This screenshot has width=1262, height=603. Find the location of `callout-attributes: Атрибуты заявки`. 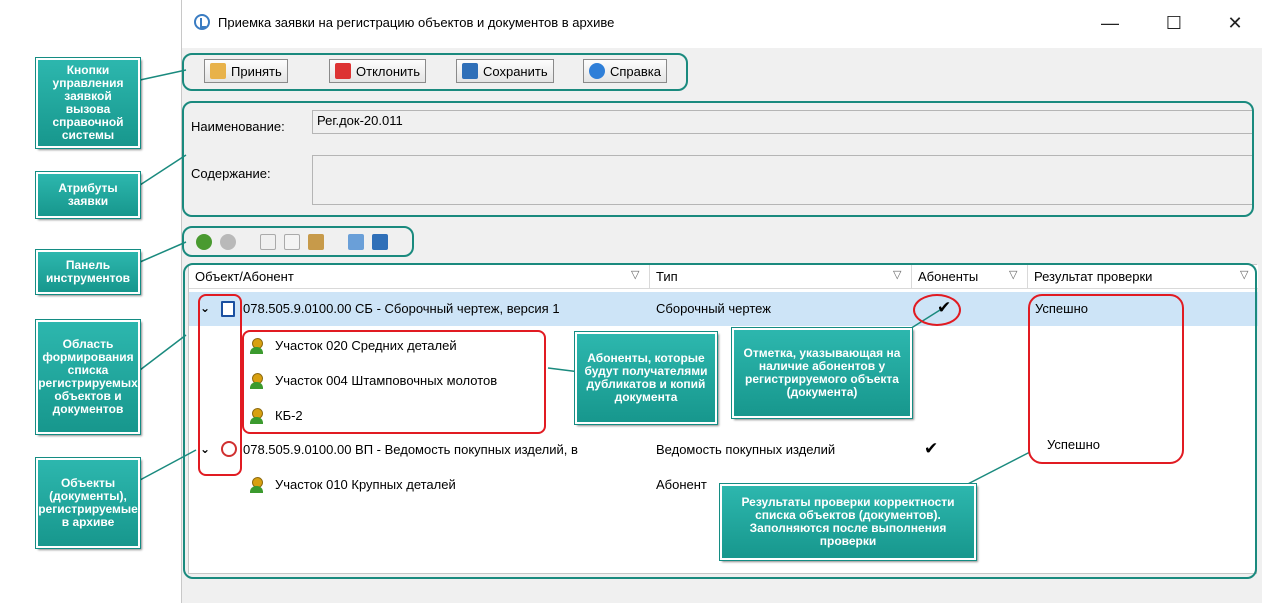

callout-attributes: Атрибуты заявки is located at coordinates (88, 195).